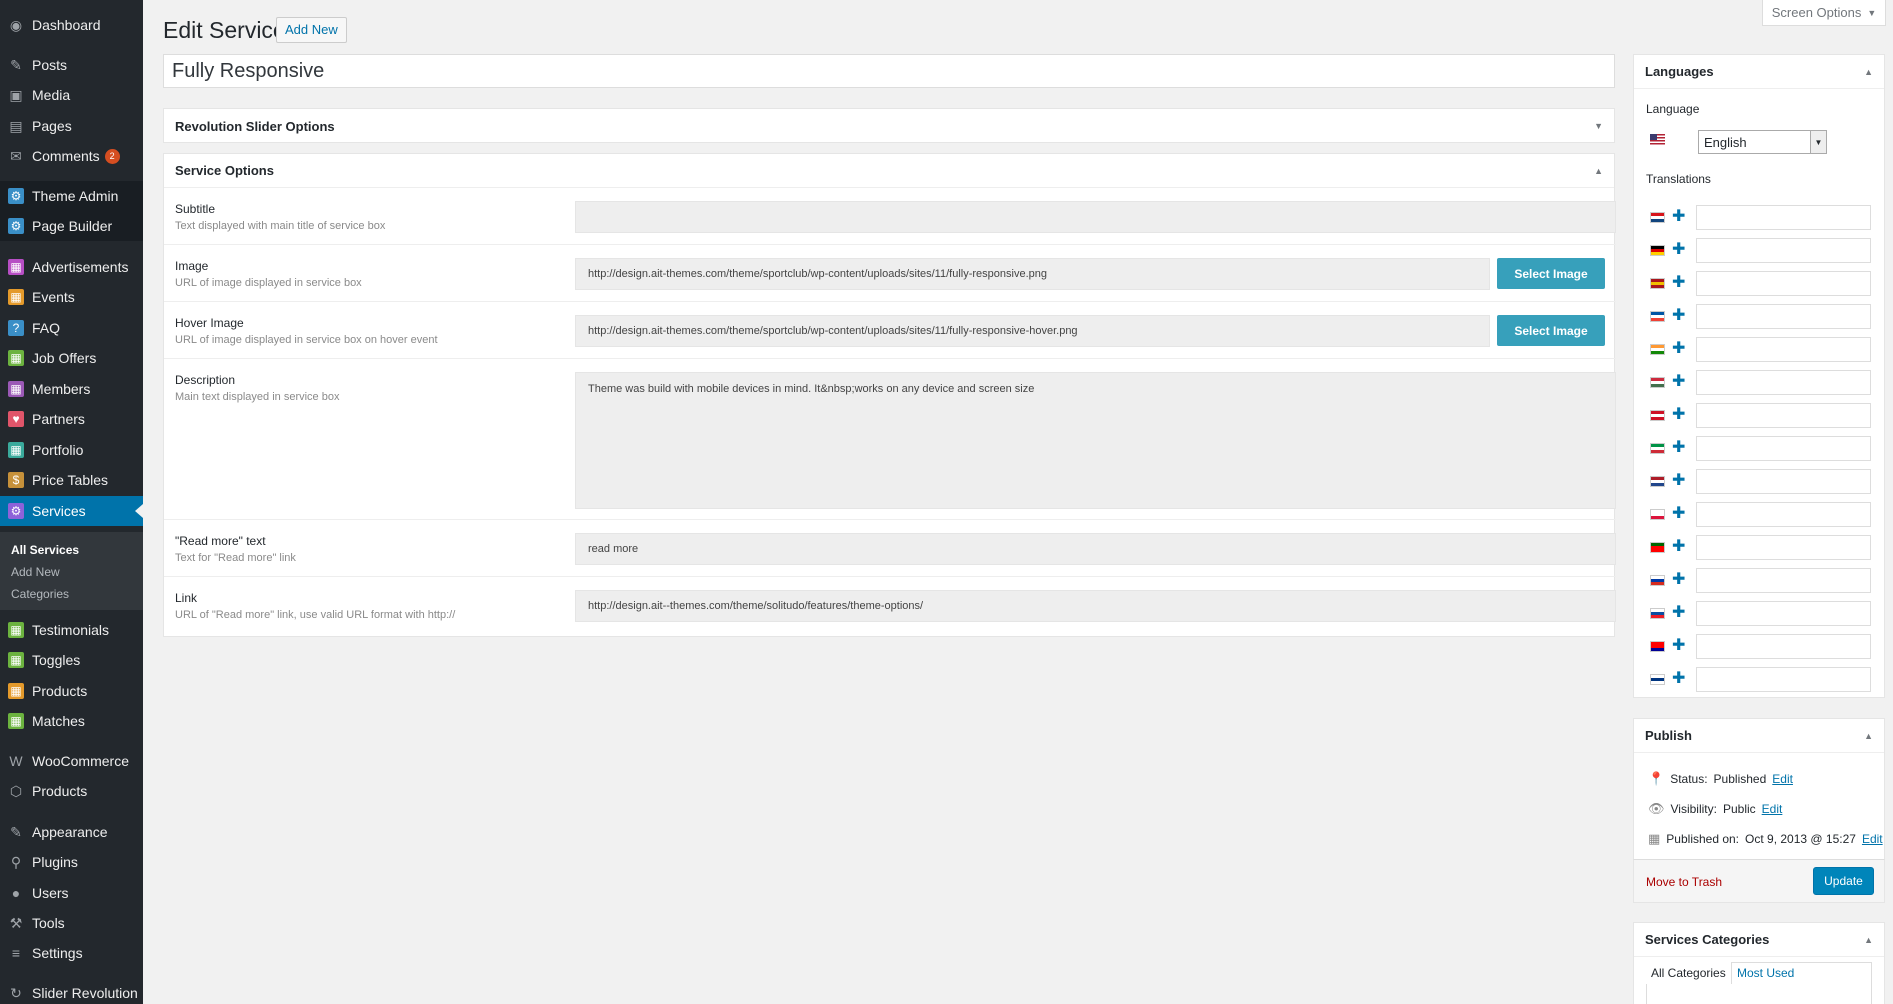 The image size is (1893, 1004). What do you see at coordinates (71, 419) in the screenshot?
I see `sidebar-item-partners: ♥ Partners` at bounding box center [71, 419].